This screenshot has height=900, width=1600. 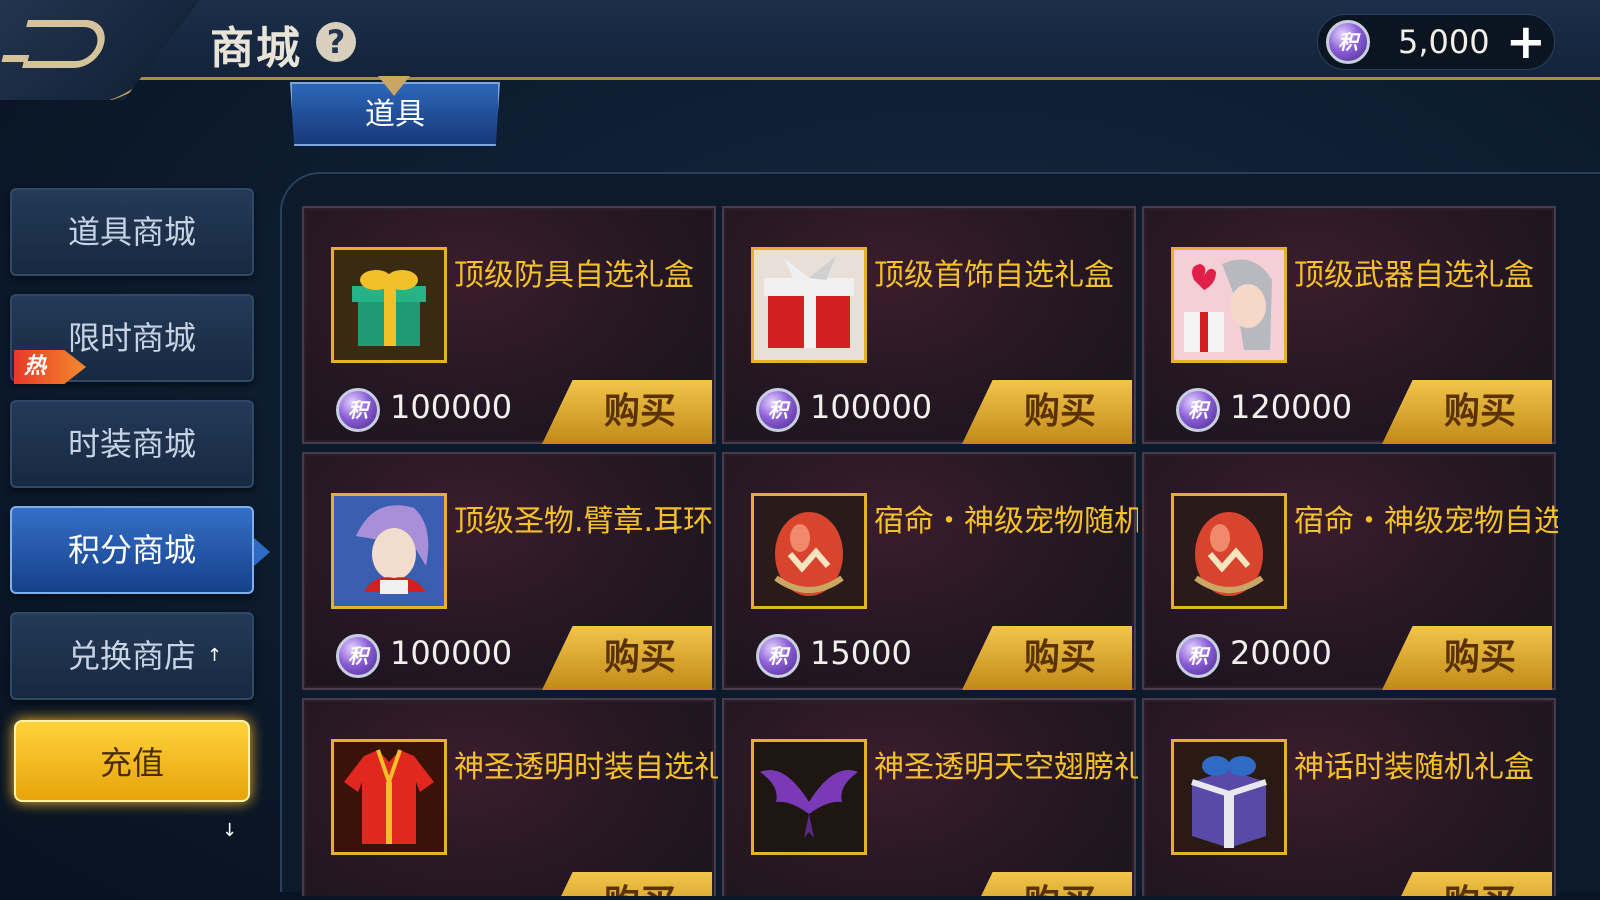 What do you see at coordinates (256, 48) in the screenshot?
I see `page-title: 商城` at bounding box center [256, 48].